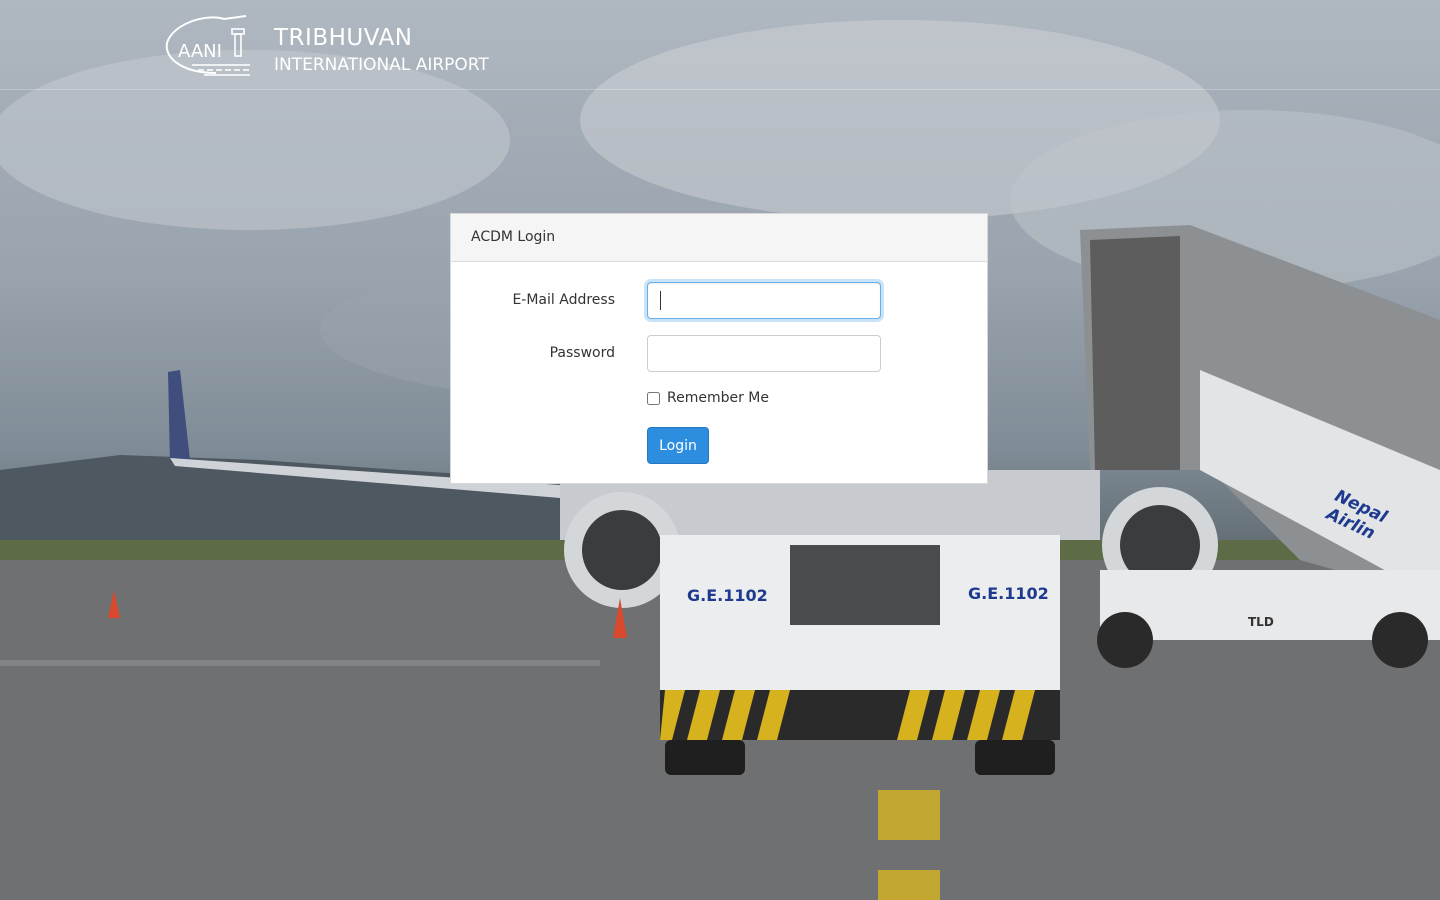 The width and height of the screenshot is (1440, 900). I want to click on aani-logo: AANI, so click(209, 45).